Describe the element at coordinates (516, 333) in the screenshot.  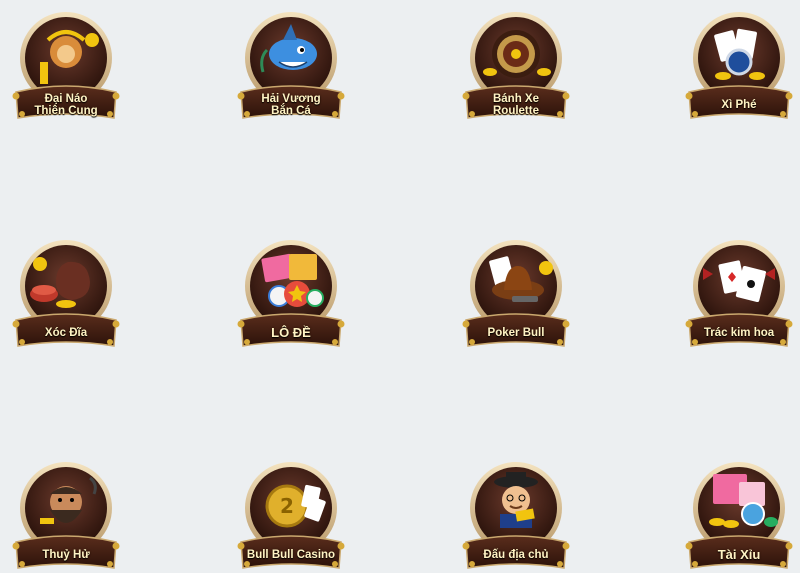
I see `game-label: Poker Bull` at that location.